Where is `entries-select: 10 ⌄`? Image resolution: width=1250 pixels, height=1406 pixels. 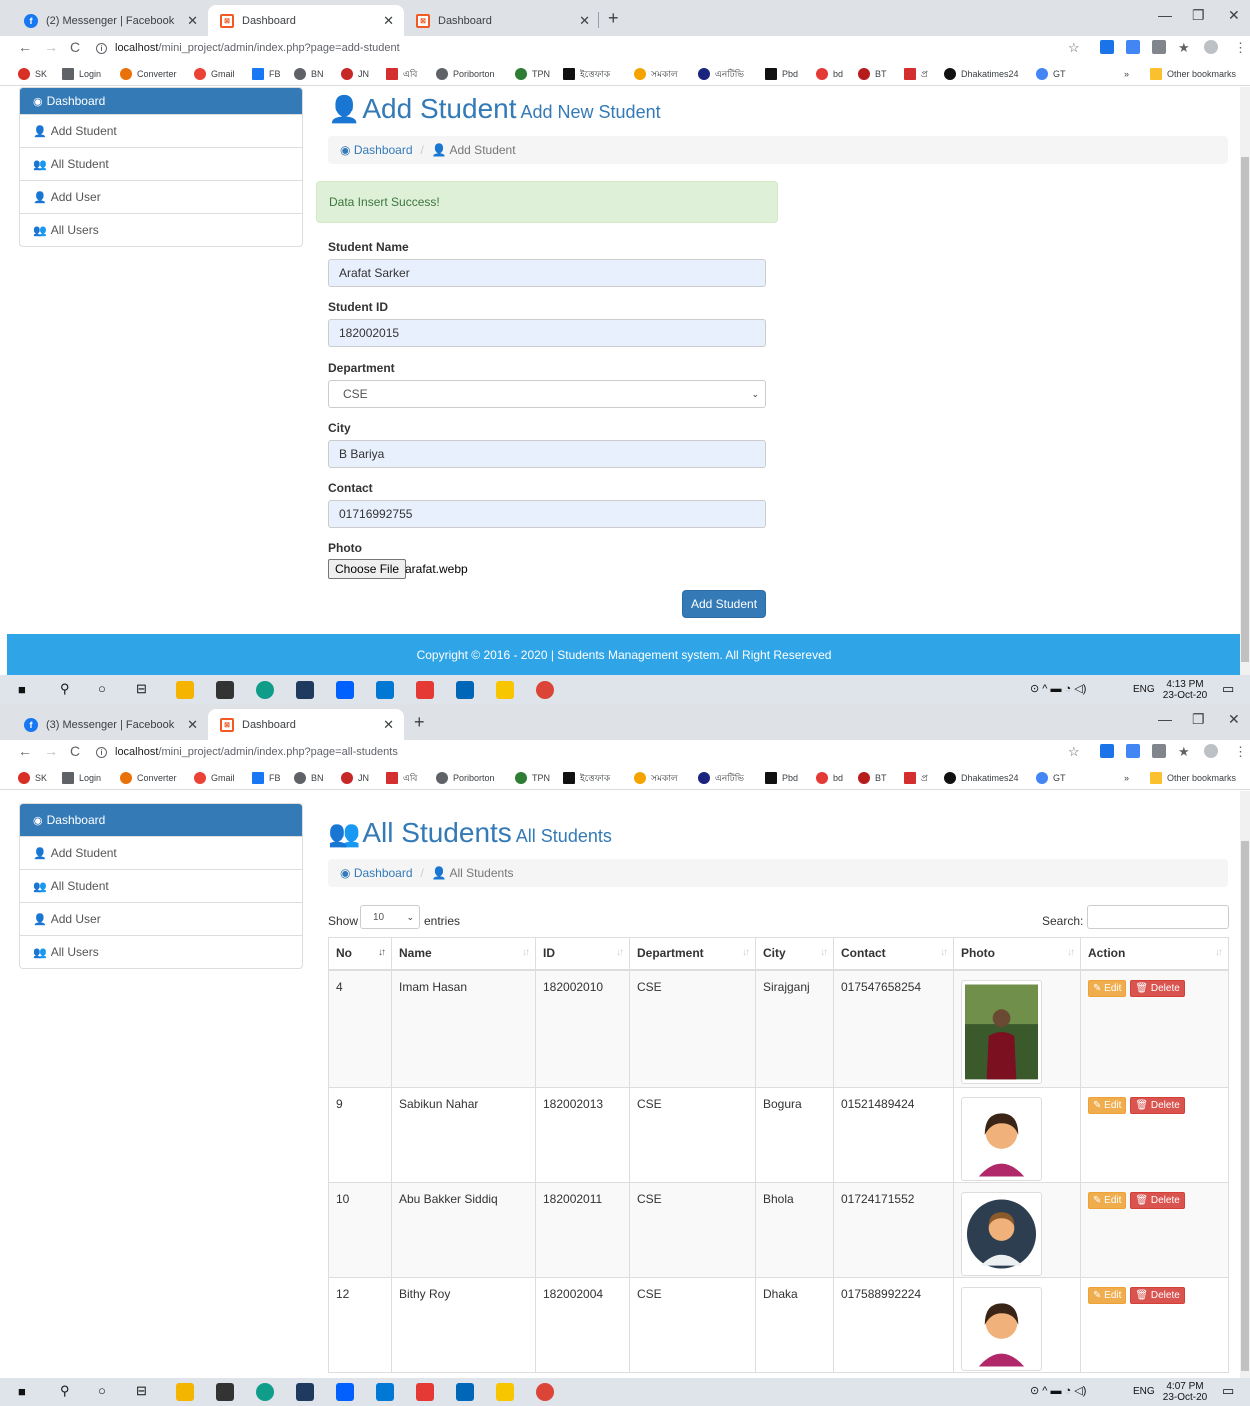
entries-select: 10 ⌄ is located at coordinates (390, 917).